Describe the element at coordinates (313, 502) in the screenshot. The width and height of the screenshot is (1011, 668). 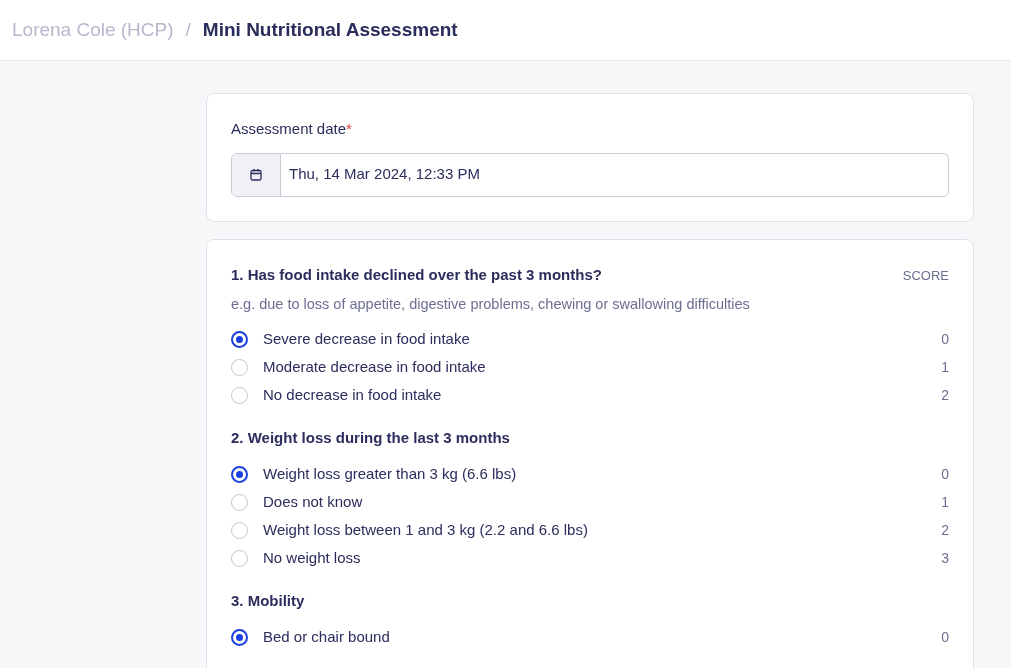
I see `option-label: Does not know` at that location.